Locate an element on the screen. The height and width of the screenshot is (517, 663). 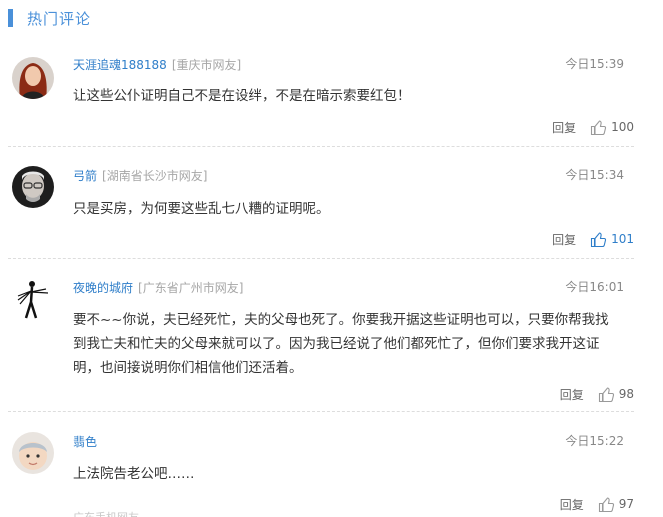
next-comment-partial: 广东手机网友 is located at coordinates (106, 513).